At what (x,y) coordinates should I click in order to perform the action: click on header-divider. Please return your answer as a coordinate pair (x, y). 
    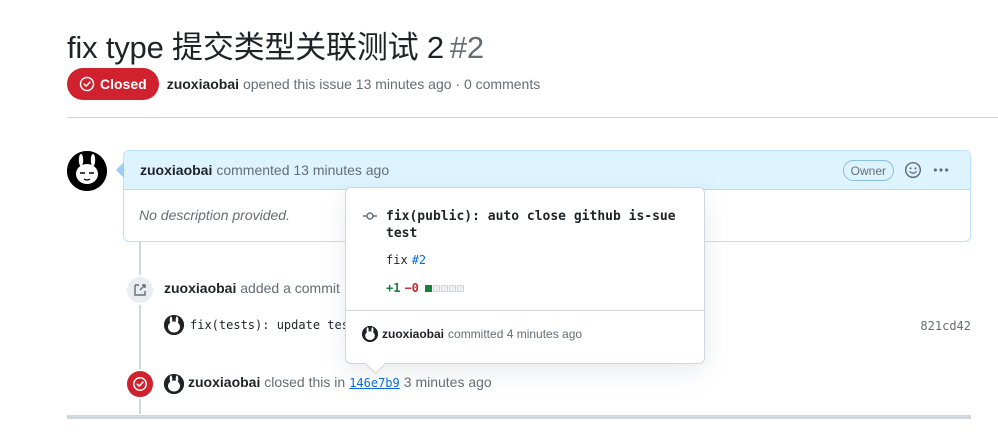
    Looking at the image, I should click on (532, 117).